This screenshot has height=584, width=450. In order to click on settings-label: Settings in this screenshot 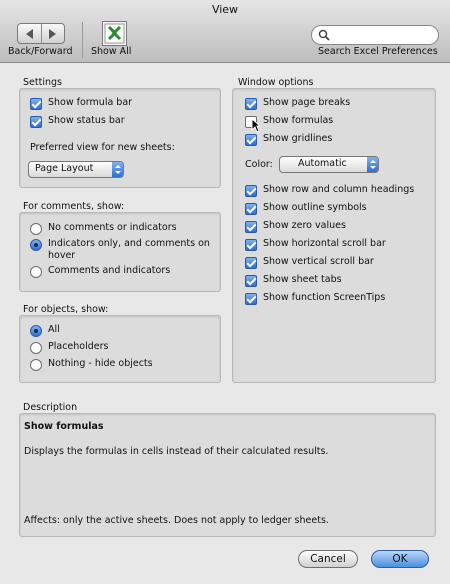, I will do `click(42, 82)`.